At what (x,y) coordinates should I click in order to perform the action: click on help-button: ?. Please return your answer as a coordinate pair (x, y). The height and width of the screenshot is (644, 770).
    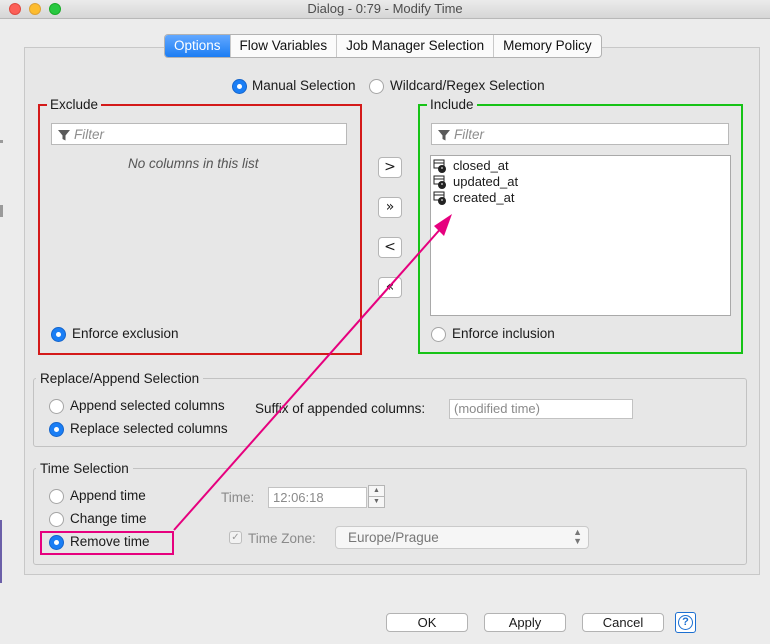
    Looking at the image, I should click on (685, 622).